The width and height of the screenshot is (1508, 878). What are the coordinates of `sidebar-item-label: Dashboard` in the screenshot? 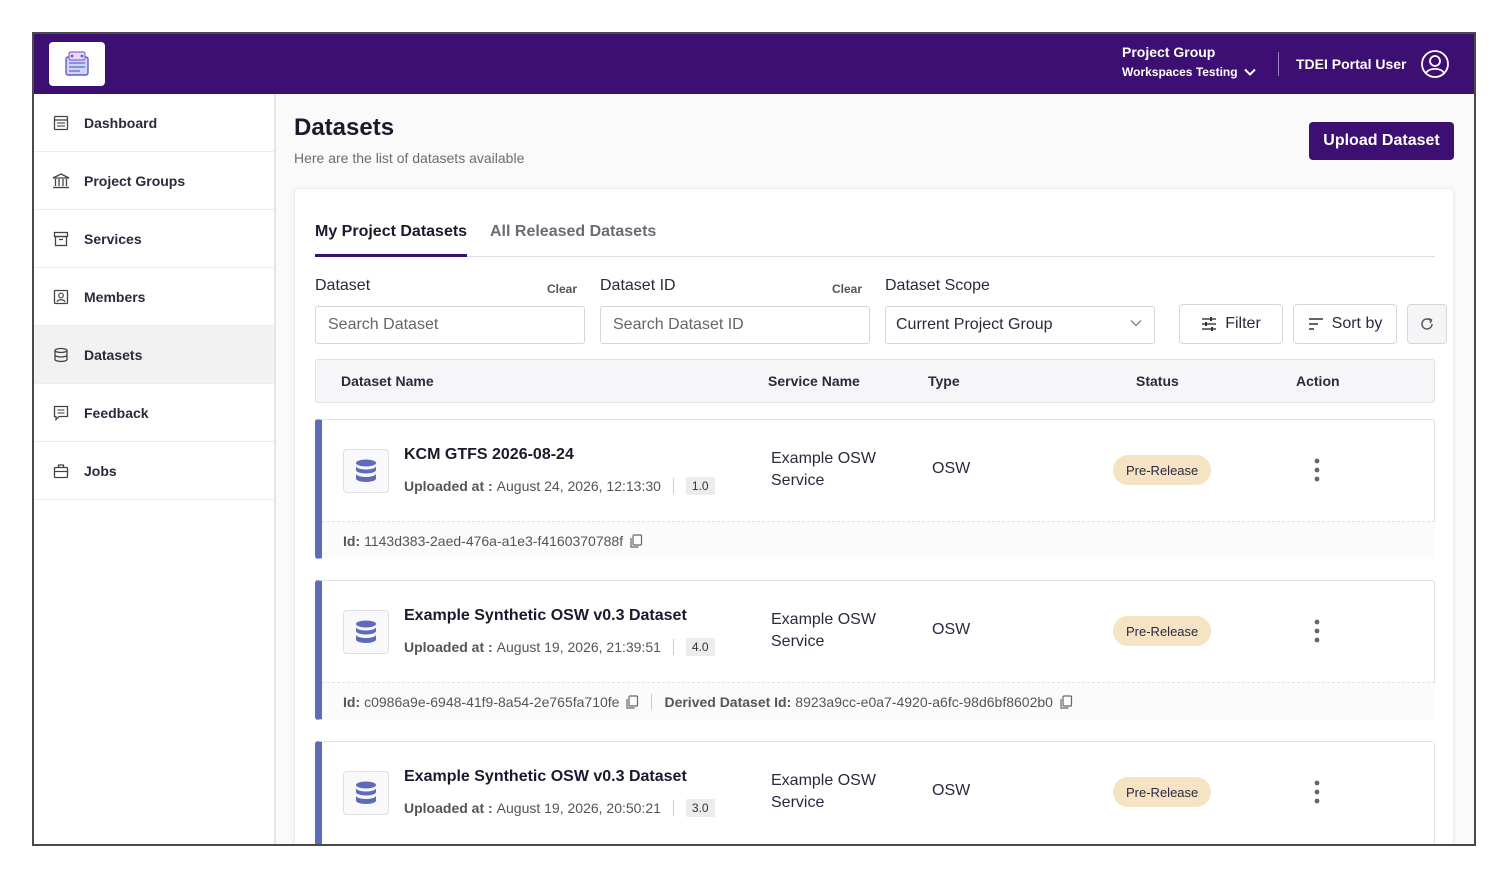 It's located at (121, 122).